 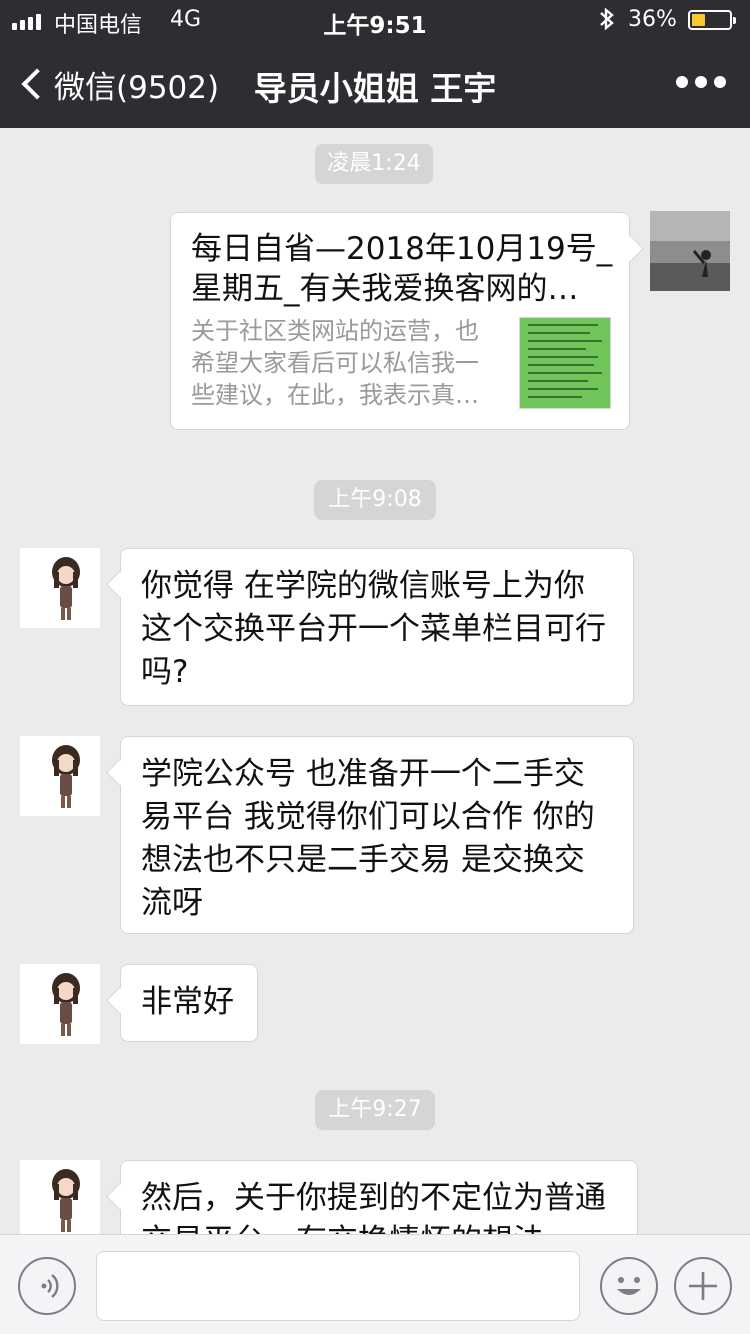 What do you see at coordinates (379, 1197) in the screenshot?
I see `message-bubble: 然后，关于你提到的不定位为普通交易平台，有交换情怀的想法` at bounding box center [379, 1197].